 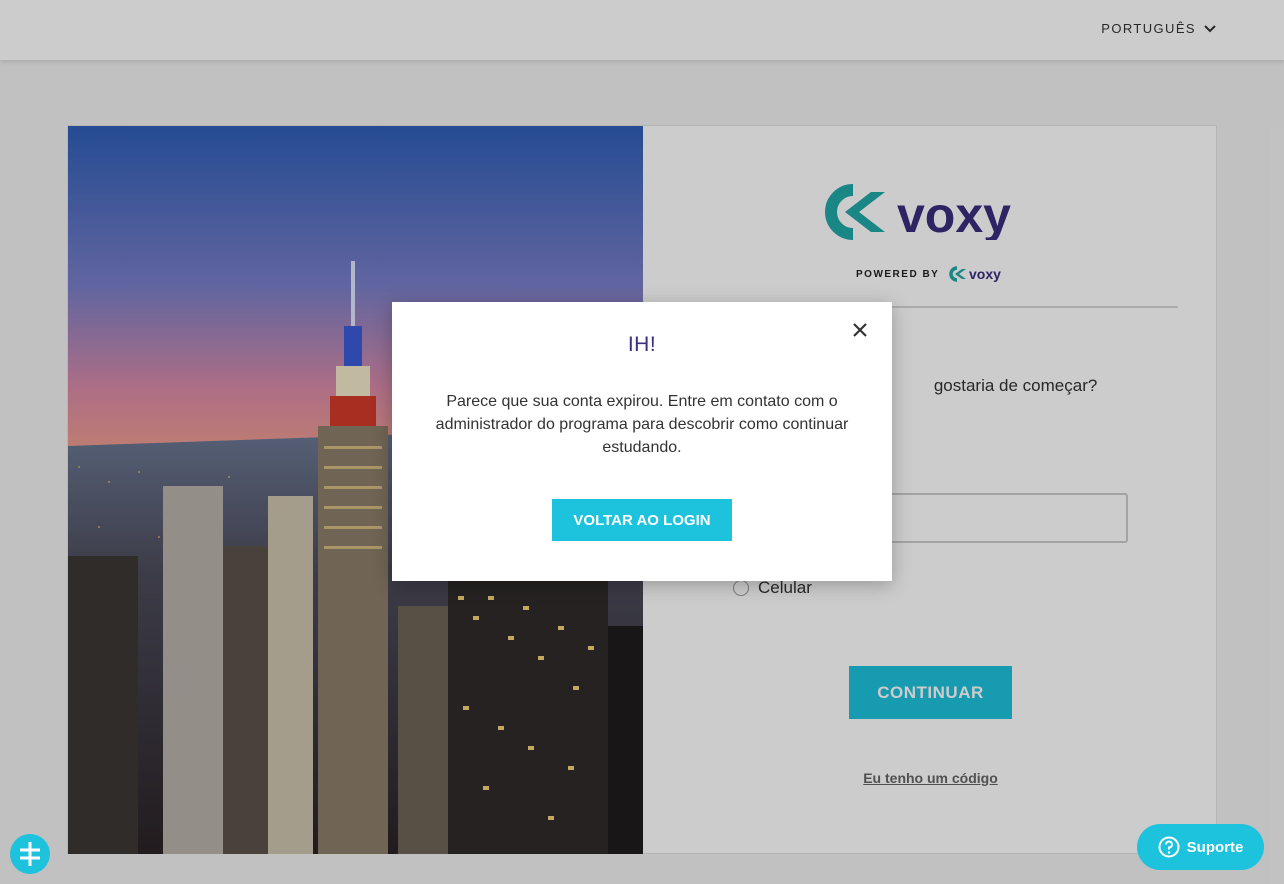 What do you see at coordinates (1169, 847) in the screenshot?
I see `help-icon` at bounding box center [1169, 847].